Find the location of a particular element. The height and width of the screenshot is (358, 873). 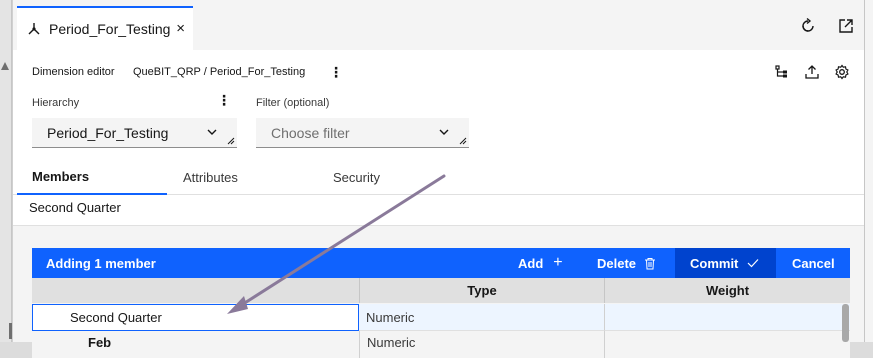

filter-label: Filter (optional) is located at coordinates (293, 103).